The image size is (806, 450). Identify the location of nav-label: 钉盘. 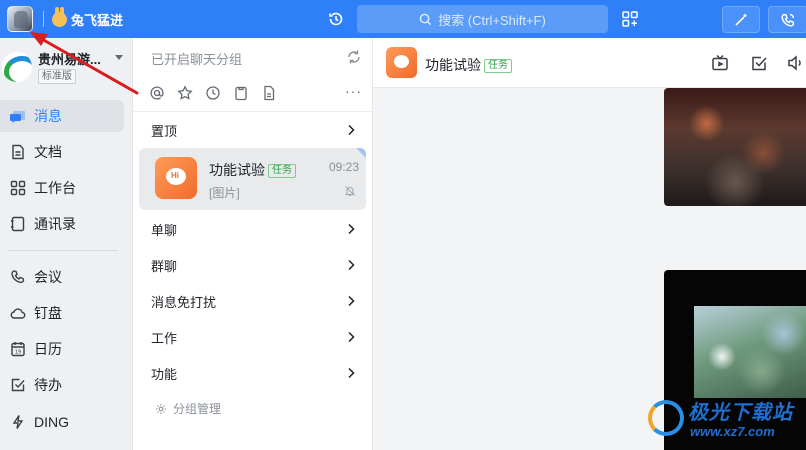
(48, 313).